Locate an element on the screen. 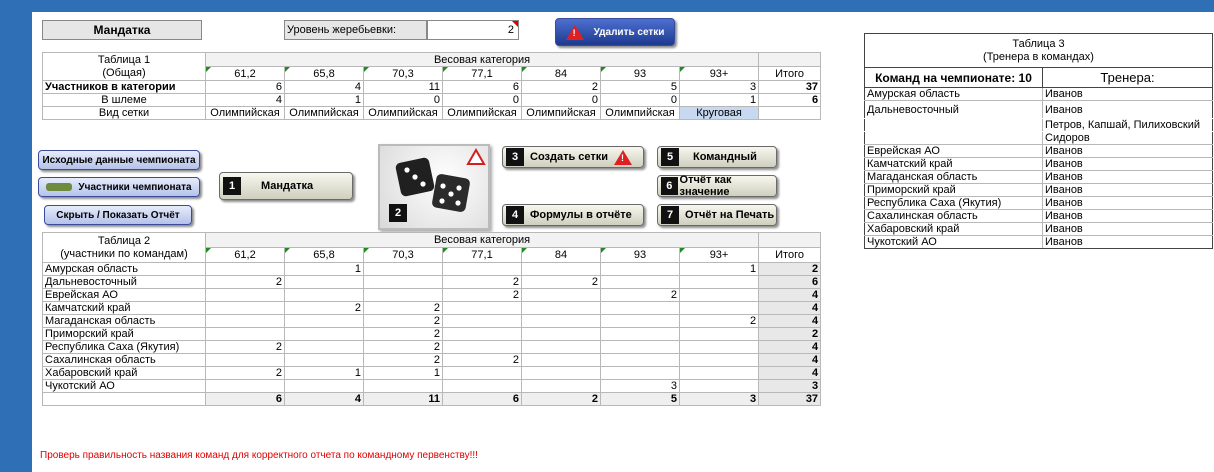  formulas-button: 4 Формулы в отчёте is located at coordinates (573, 215).